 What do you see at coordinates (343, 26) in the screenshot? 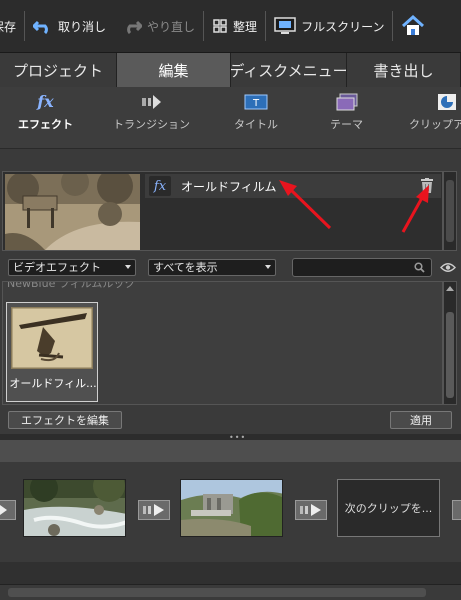
I see `fullscreen-label: フルスクリーン` at bounding box center [343, 26].